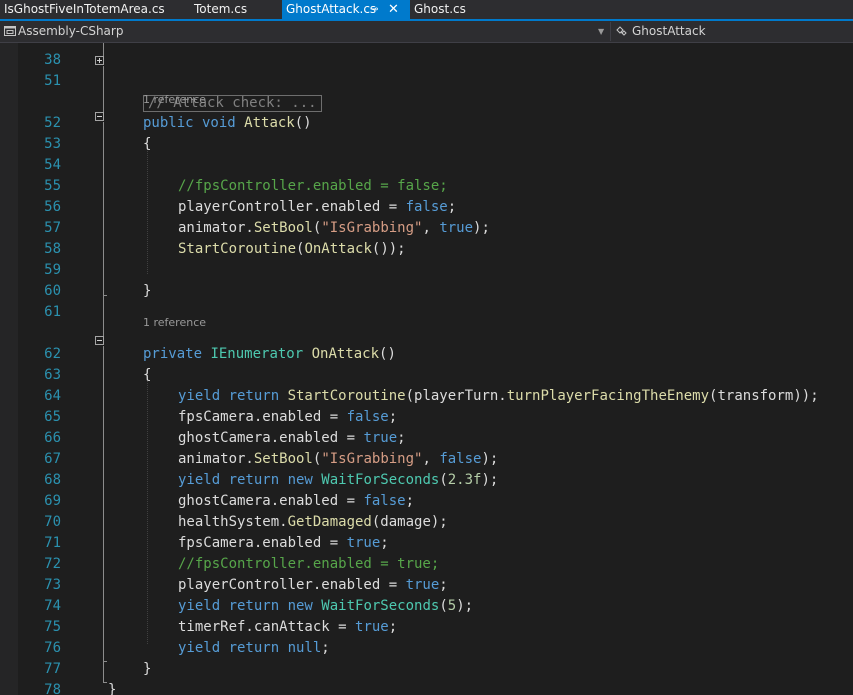 This screenshot has height=695, width=853. I want to click on code-token: 2.3f, so click(464, 480).